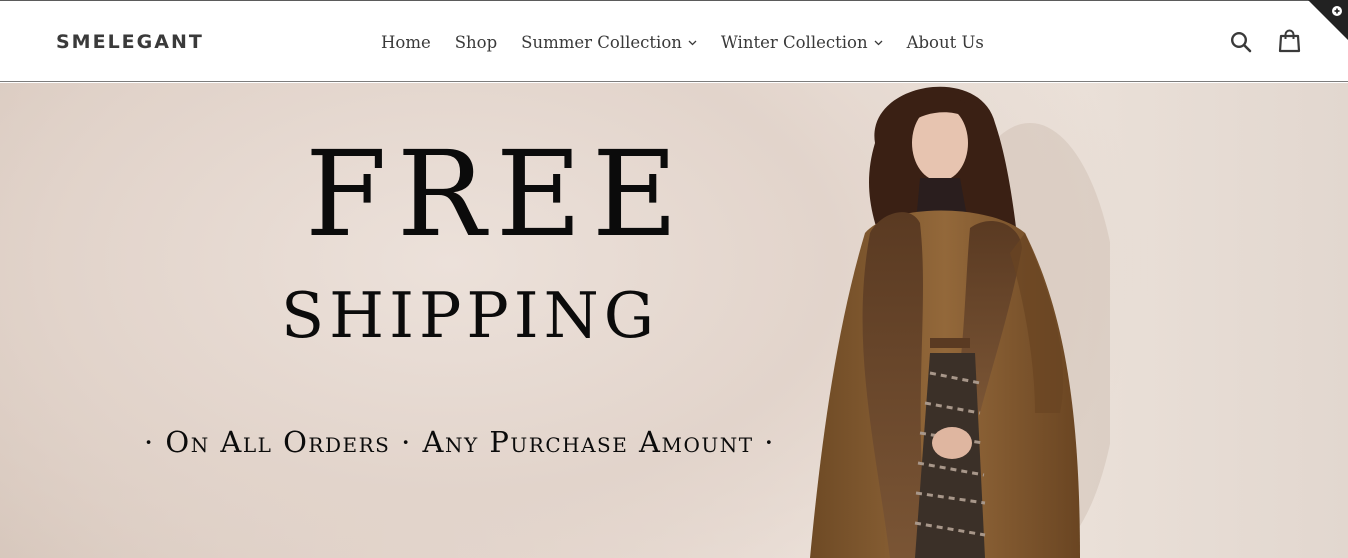  Describe the element at coordinates (601, 42) in the screenshot. I see `nav-summer-collection-label: Summer Collection` at that location.